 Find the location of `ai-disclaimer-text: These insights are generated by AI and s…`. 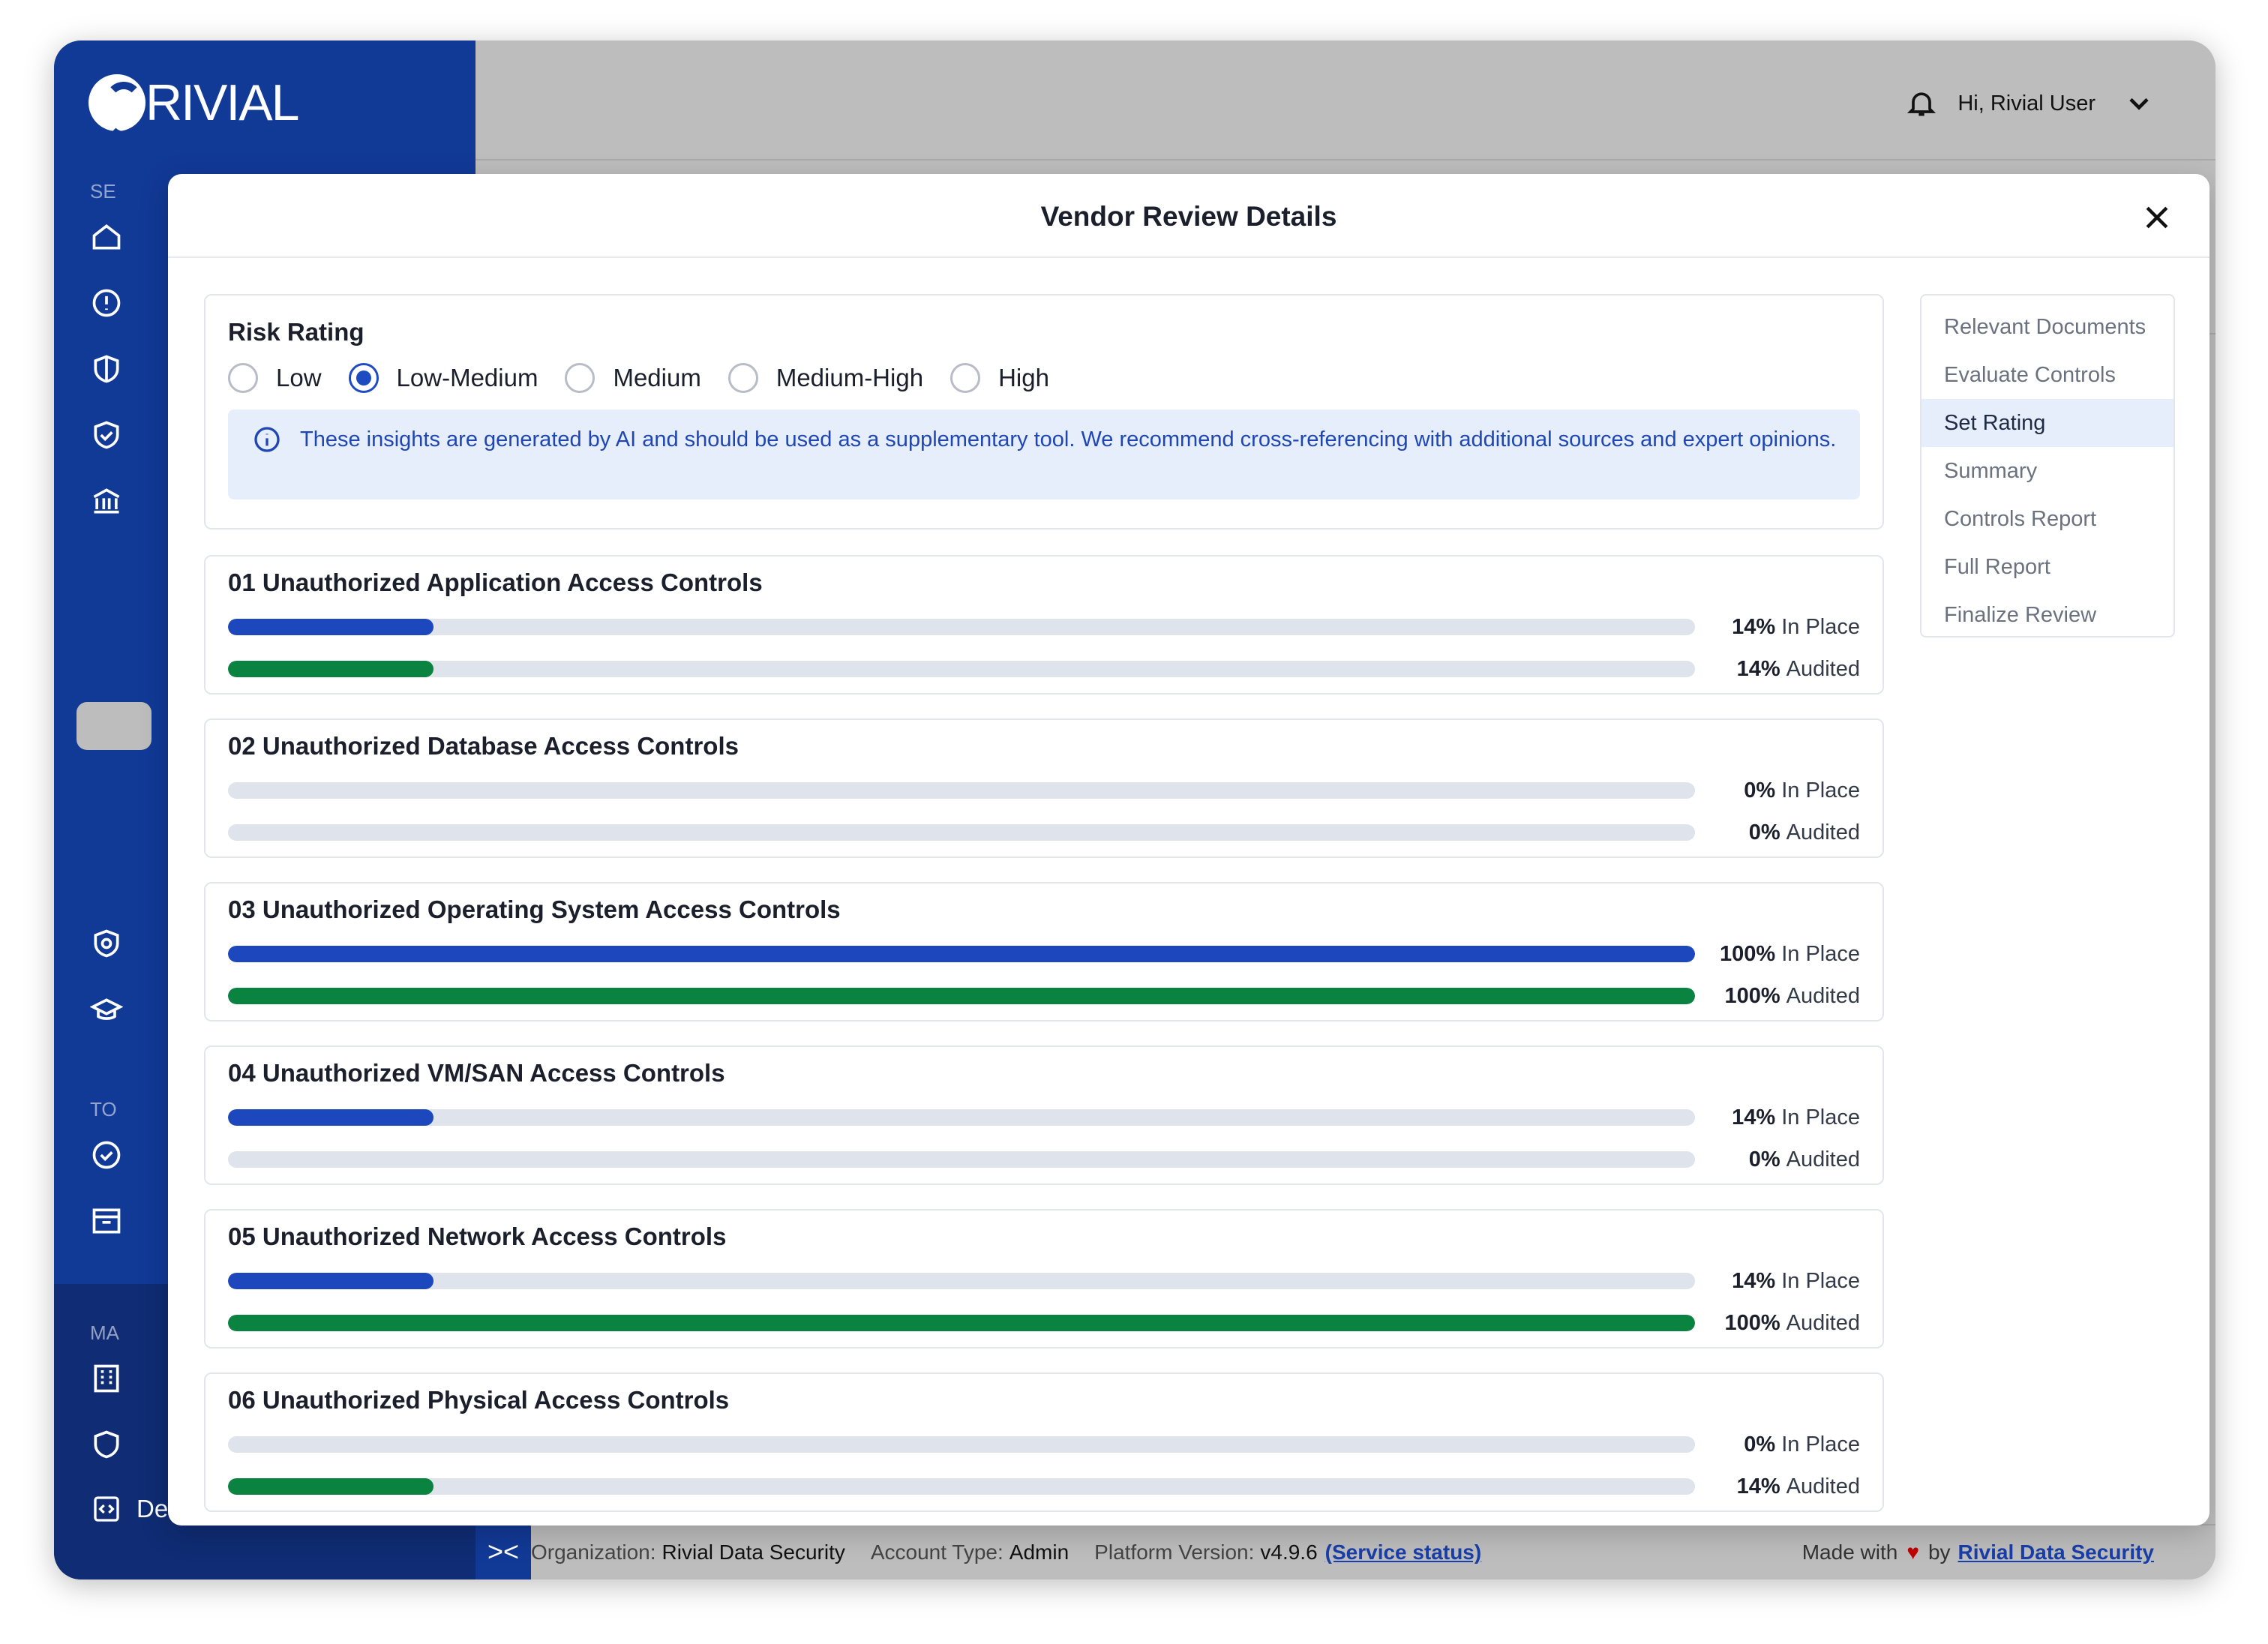

ai-disclaimer-text: These insights are generated by AI and s… is located at coordinates (1068, 440).